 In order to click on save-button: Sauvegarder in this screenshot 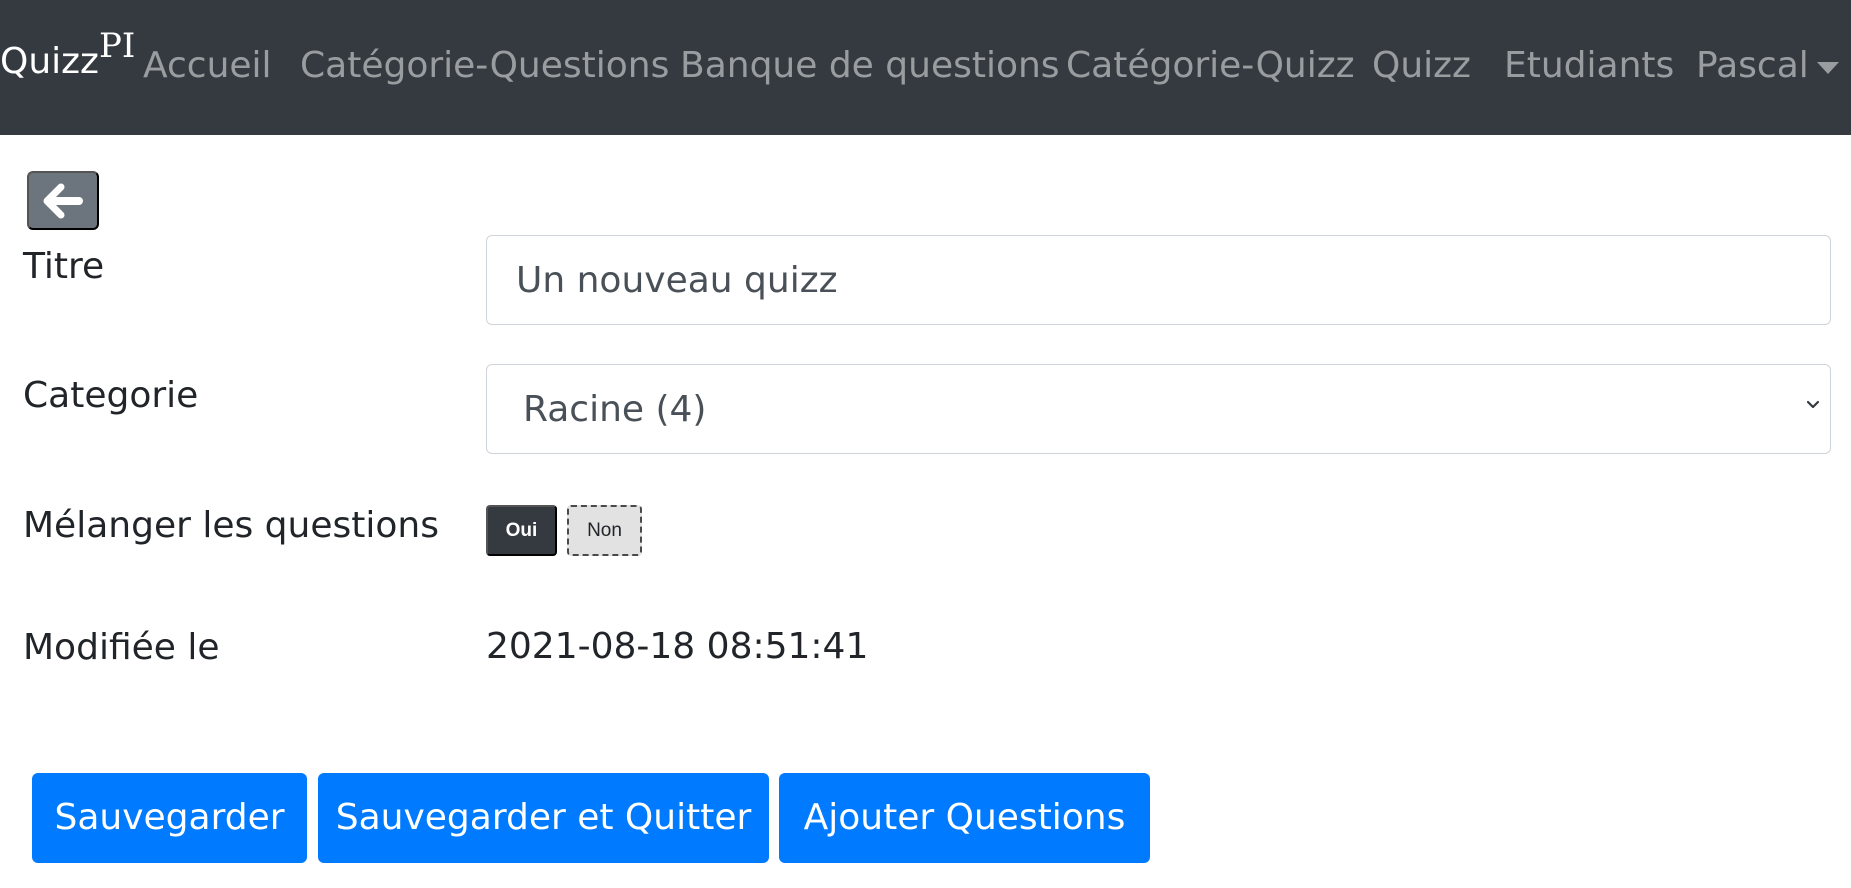, I will do `click(169, 818)`.